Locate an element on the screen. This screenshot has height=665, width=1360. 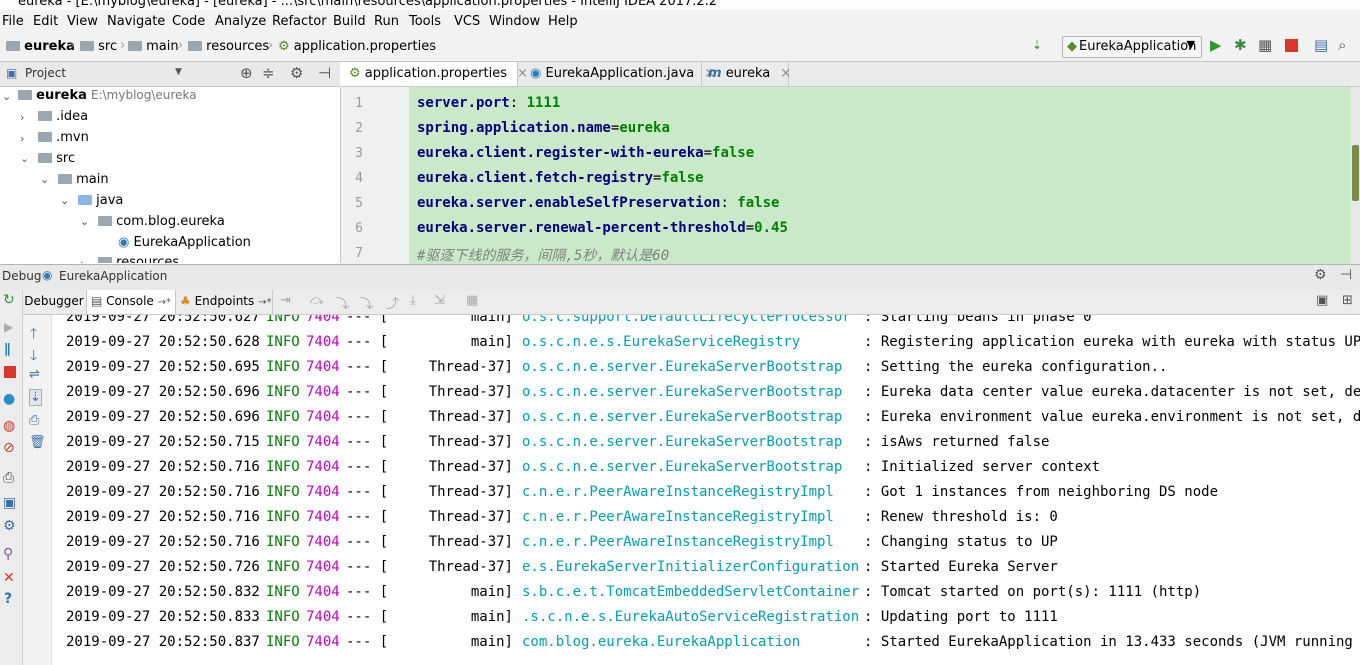
clear-all-icon: 🗑 is located at coordinates (37, 442).